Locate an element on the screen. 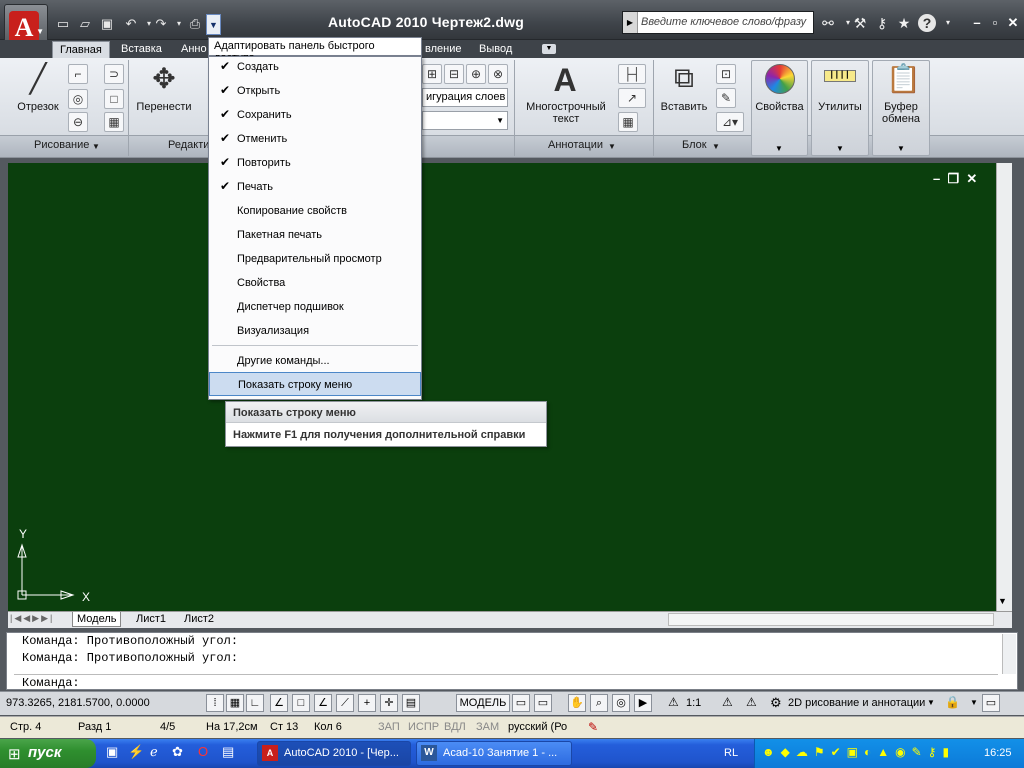 The width and height of the screenshot is (1024, 768). layer-tool-icon: ⊞ is located at coordinates (432, 74).